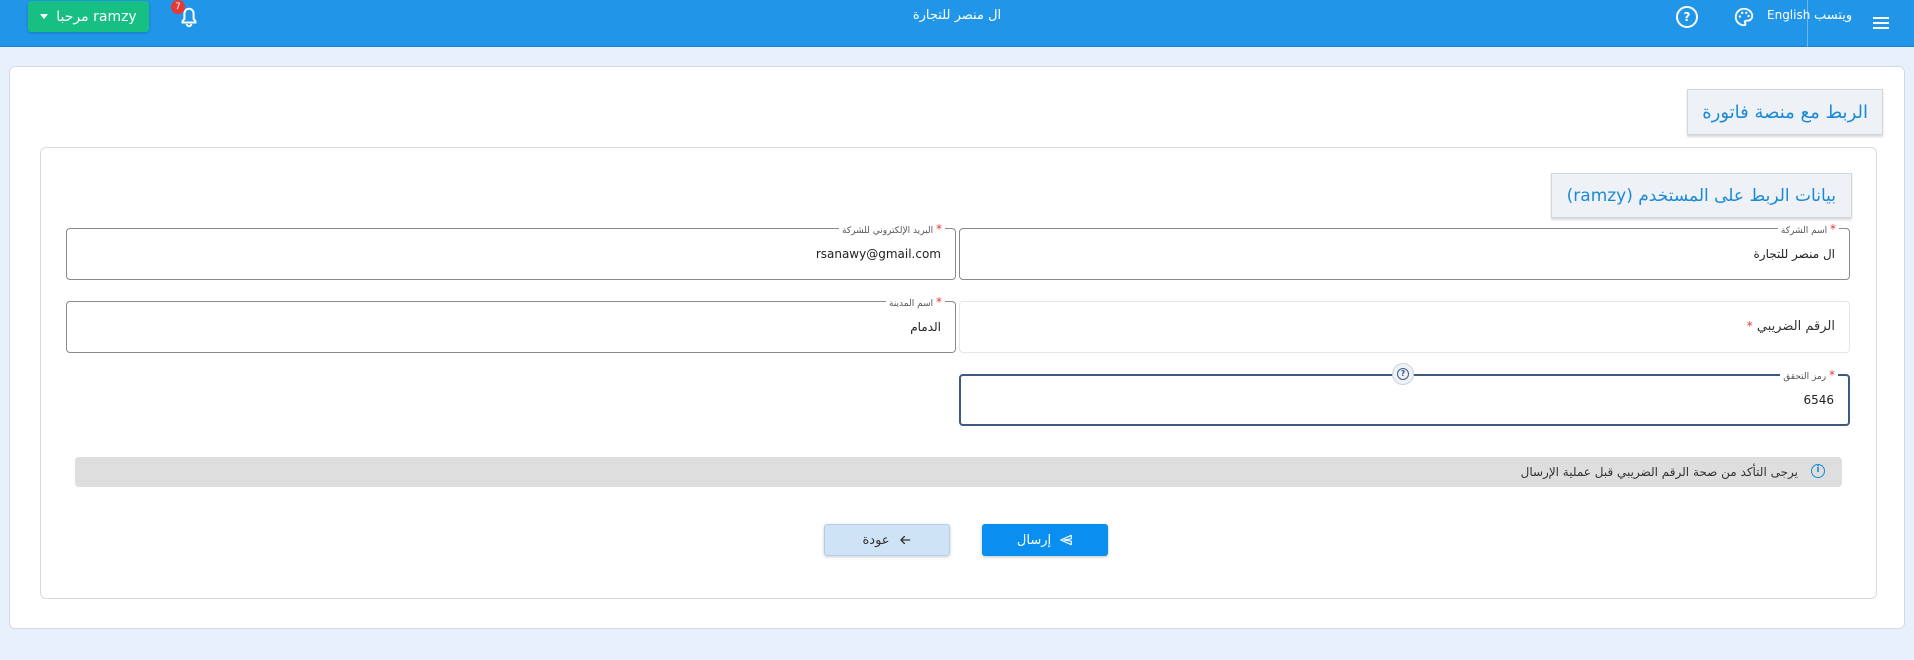  I want to click on user-menu-button: مرحبا ramzy, so click(88, 16).